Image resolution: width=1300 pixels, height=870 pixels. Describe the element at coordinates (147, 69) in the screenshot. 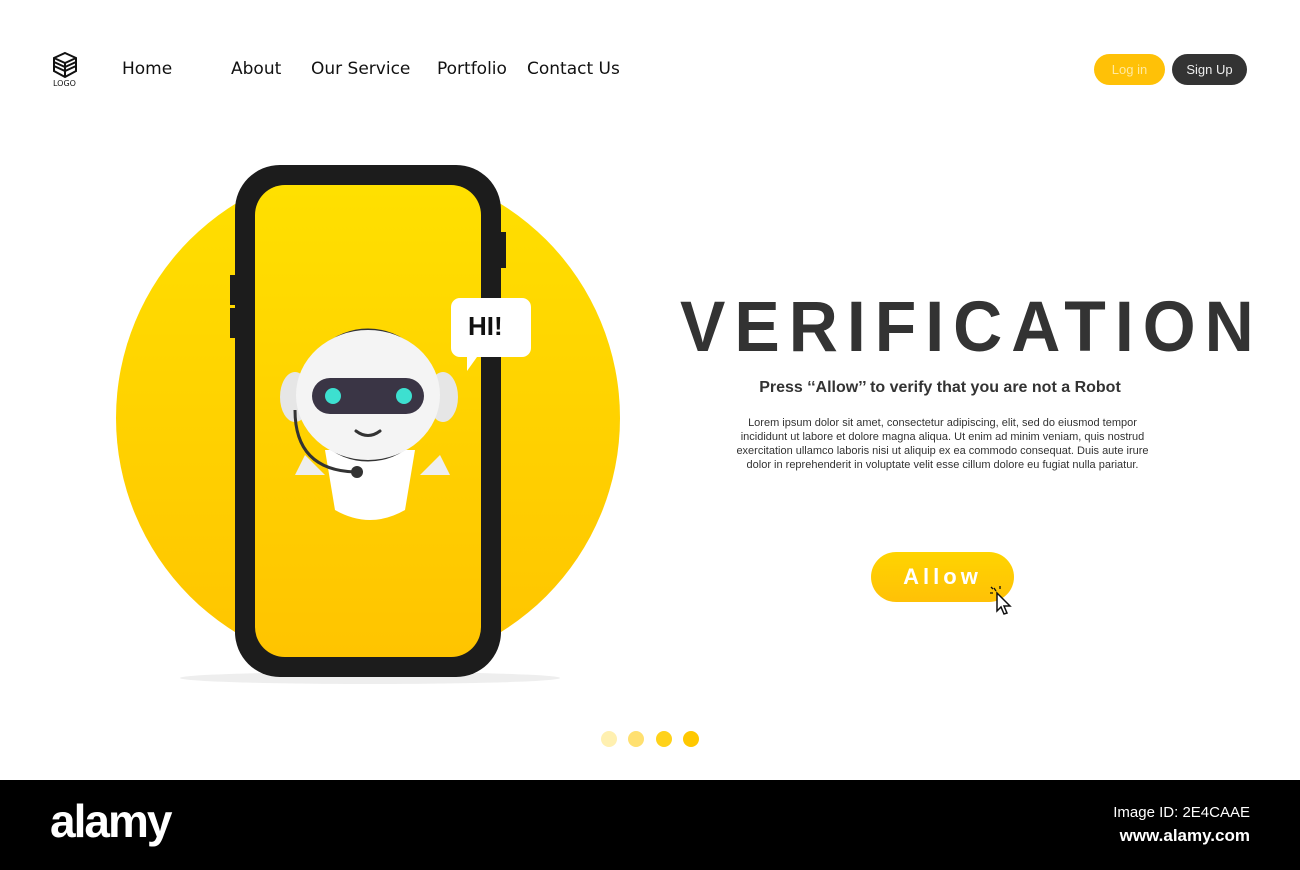

I see `nav-home: Home` at that location.